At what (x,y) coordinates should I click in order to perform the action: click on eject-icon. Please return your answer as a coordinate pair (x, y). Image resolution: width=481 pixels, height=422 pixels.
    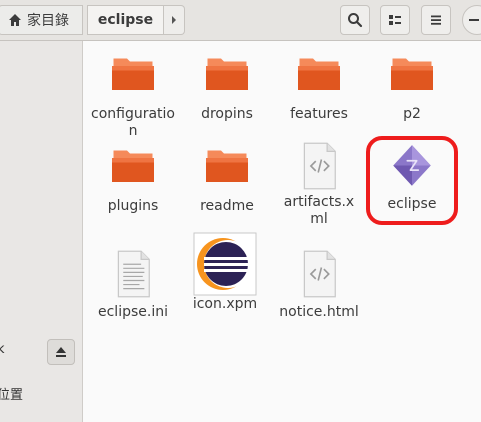
    Looking at the image, I should click on (61, 352).